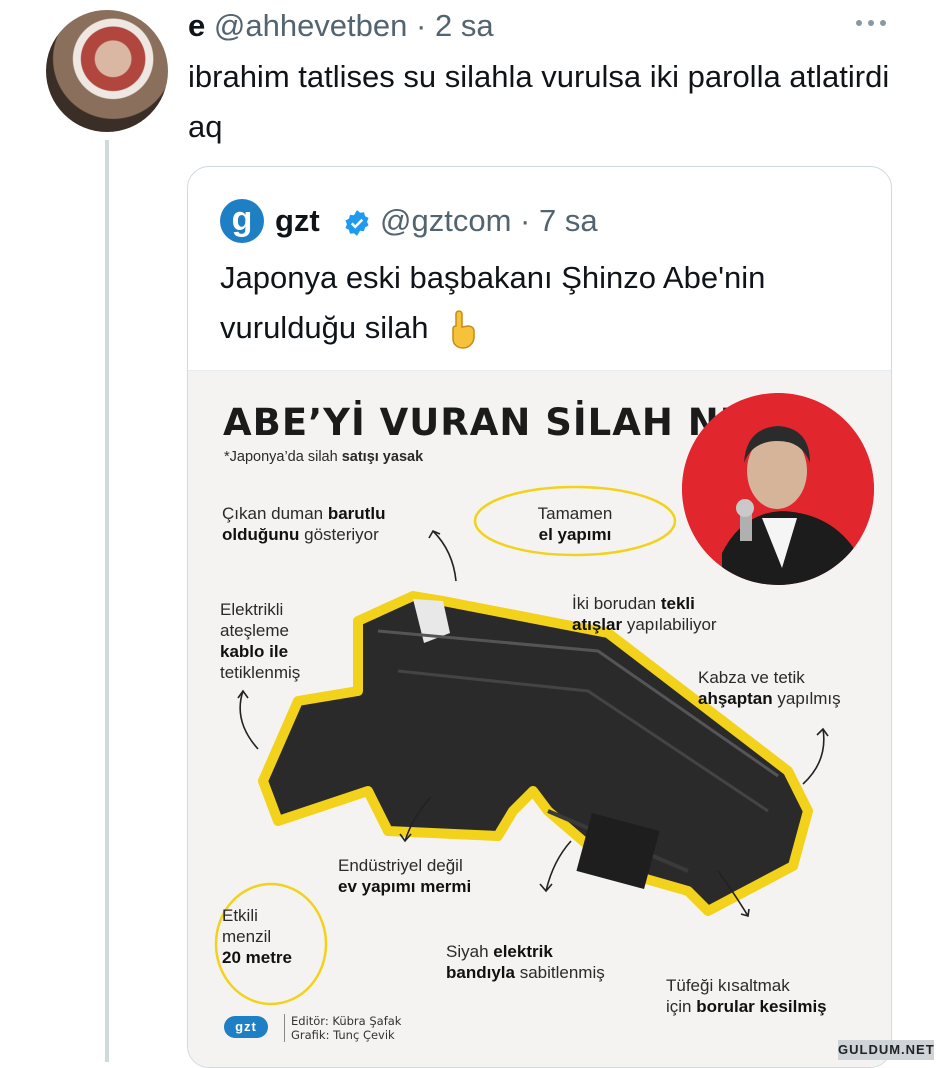 This screenshot has height=1068, width=937. Describe the element at coordinates (107, 71) in the screenshot. I see `user-avatar` at that location.